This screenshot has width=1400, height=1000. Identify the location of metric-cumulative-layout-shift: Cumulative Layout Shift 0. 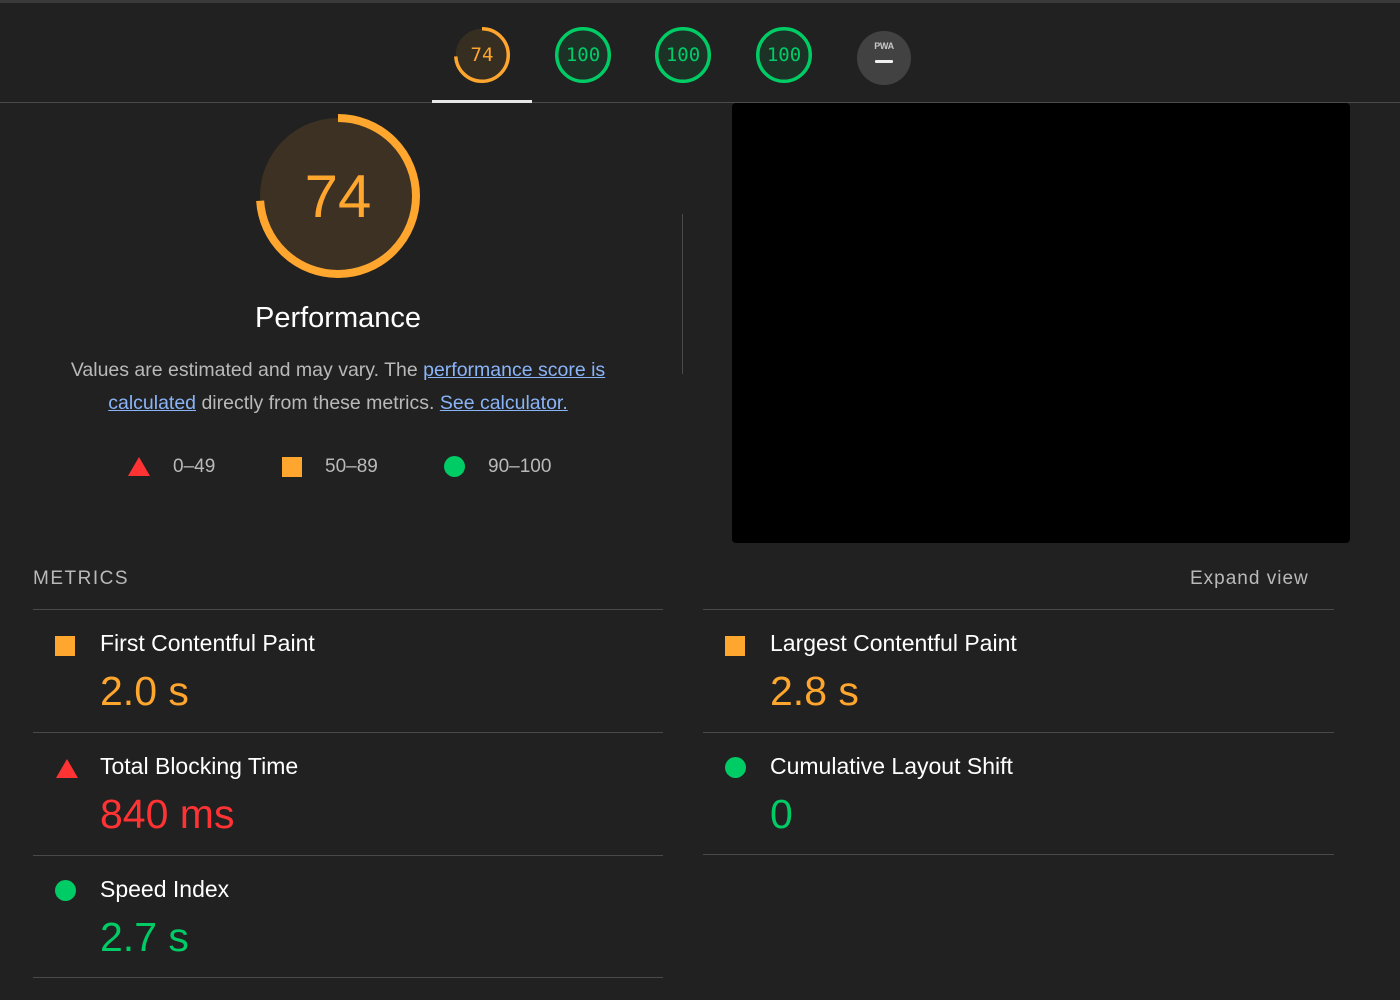
(1018, 794).